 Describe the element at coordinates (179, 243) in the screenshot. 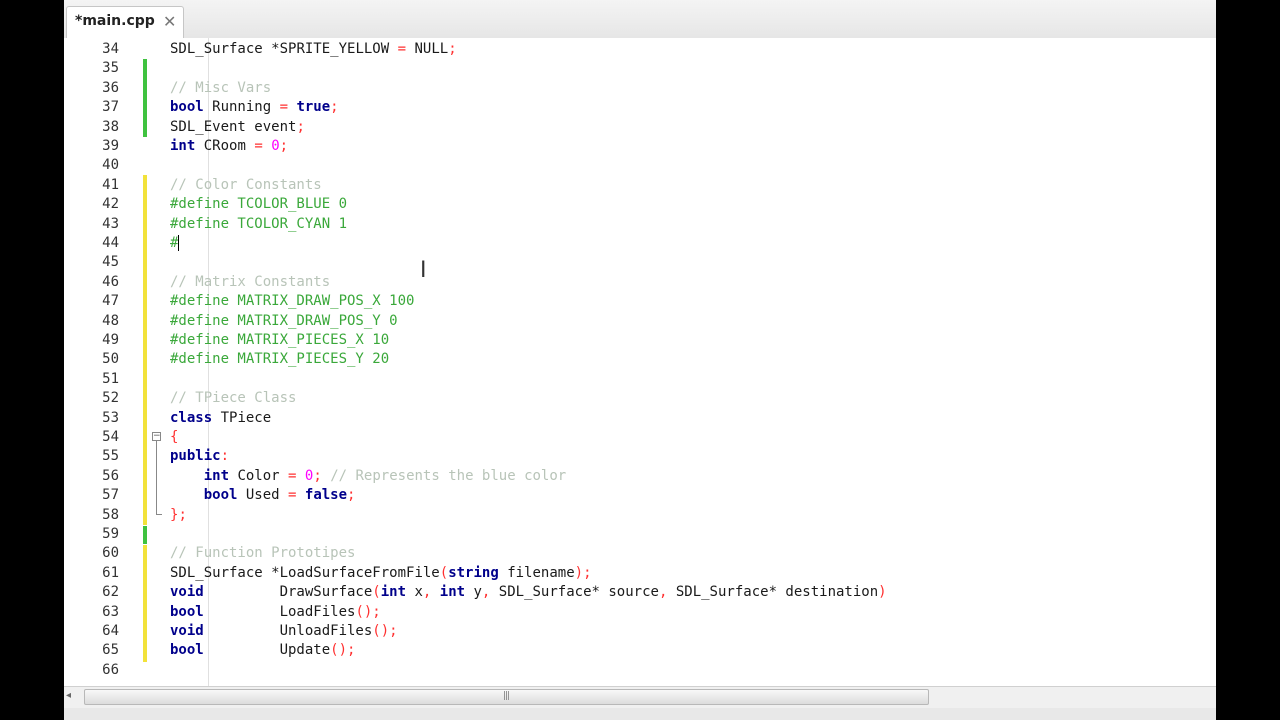

I see `text-caret` at that location.